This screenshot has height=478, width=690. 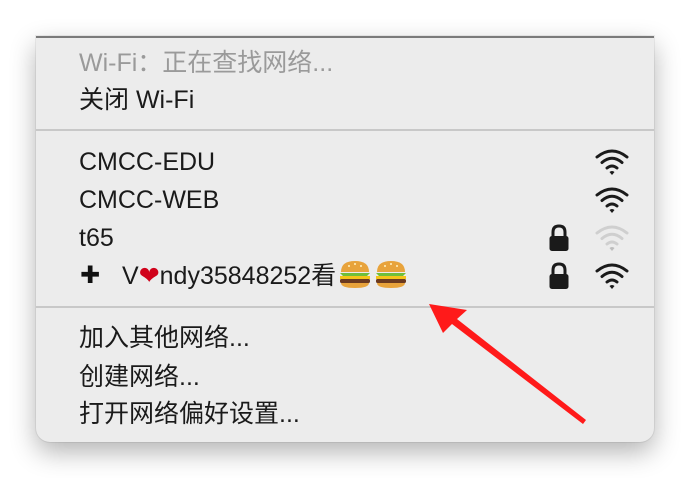 I want to click on network-name: V❤ndy35848252看, so click(x=265, y=276).